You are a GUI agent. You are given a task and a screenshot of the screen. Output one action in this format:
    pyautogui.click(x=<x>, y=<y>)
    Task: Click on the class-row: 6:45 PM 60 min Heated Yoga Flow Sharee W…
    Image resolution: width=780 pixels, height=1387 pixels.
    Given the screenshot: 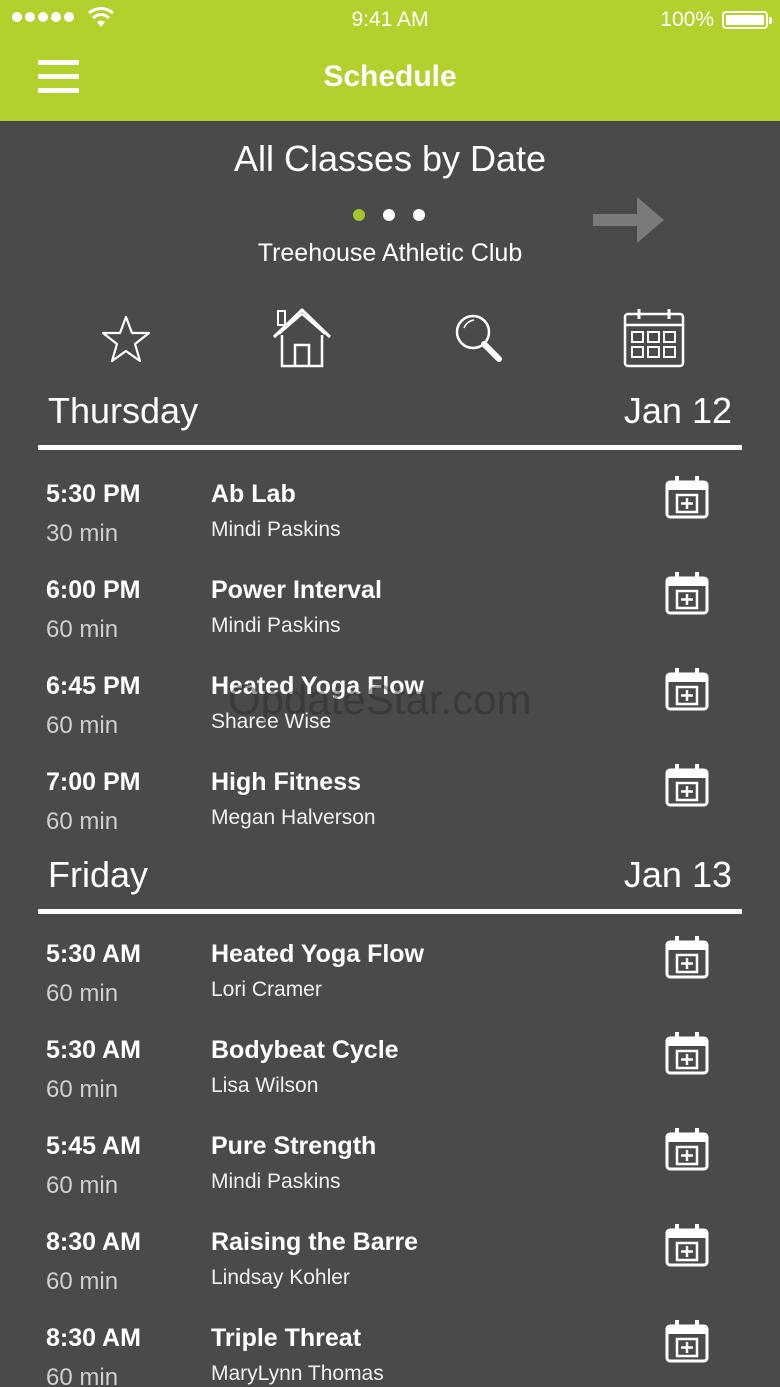 What is the action you would take?
    pyautogui.click(x=390, y=718)
    